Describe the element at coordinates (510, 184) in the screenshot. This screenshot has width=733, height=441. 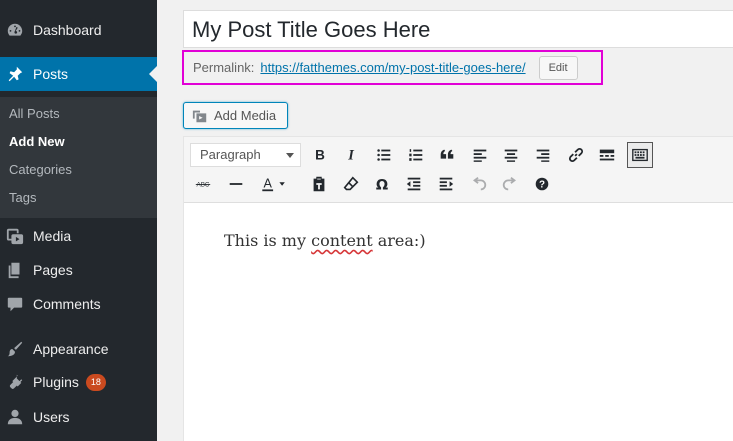
I see `redo-icon` at that location.